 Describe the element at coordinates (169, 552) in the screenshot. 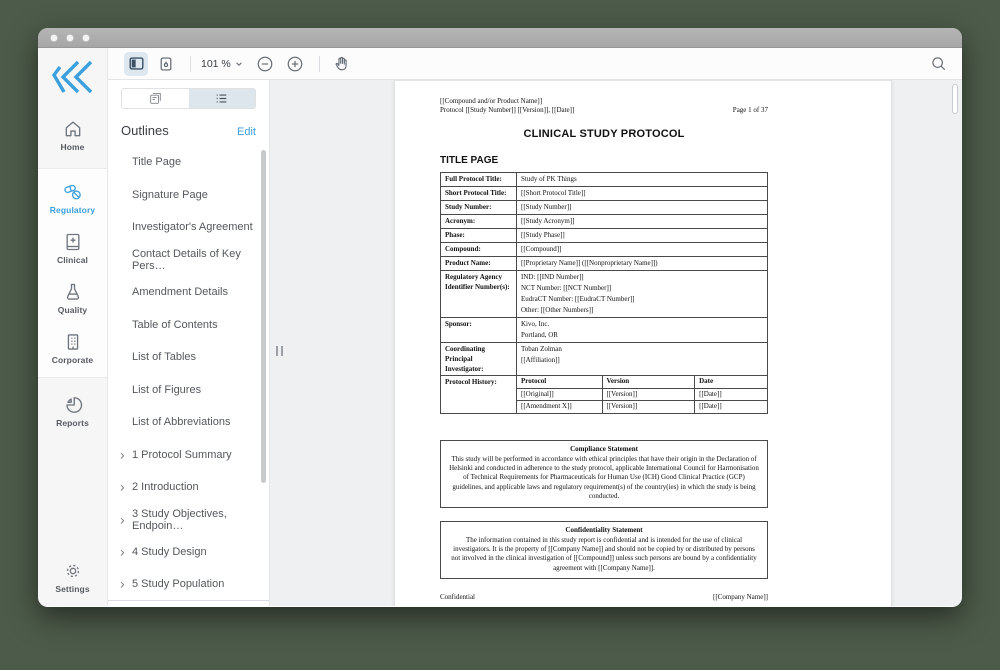

I see `outline-item-label: 4 Study Design` at that location.